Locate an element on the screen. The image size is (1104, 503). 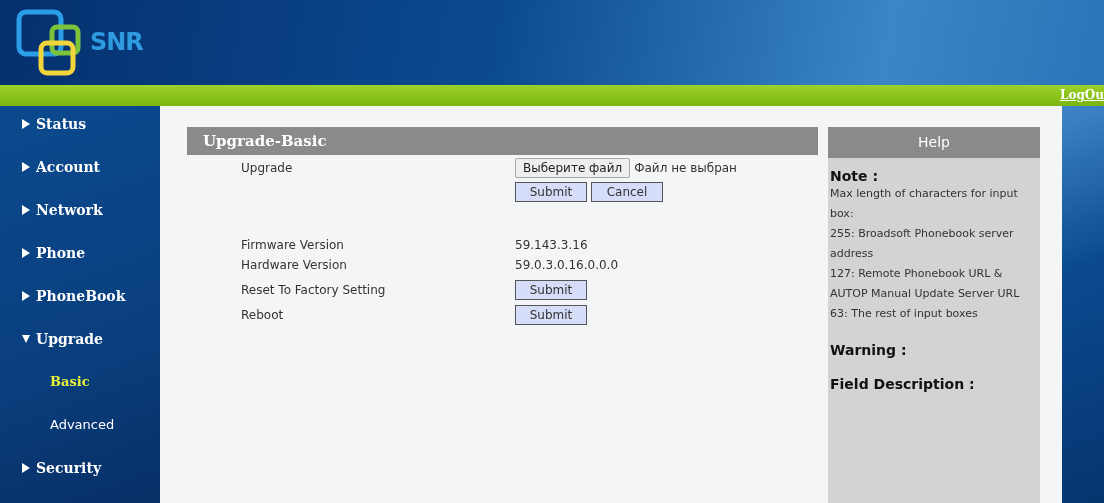
sidebar-item: Network is located at coordinates (80, 223).